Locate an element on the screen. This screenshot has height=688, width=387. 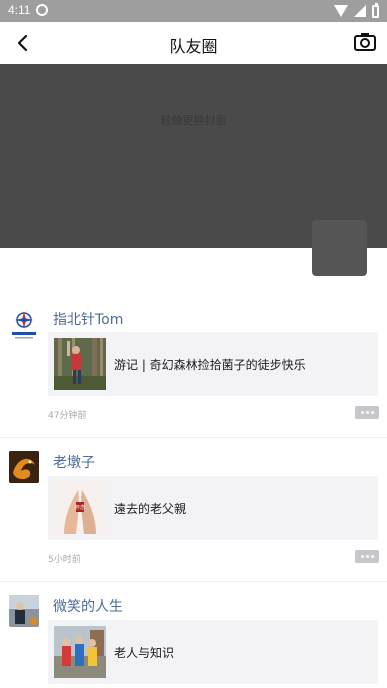
share-title: 遠去的老父親 is located at coordinates (150, 509).